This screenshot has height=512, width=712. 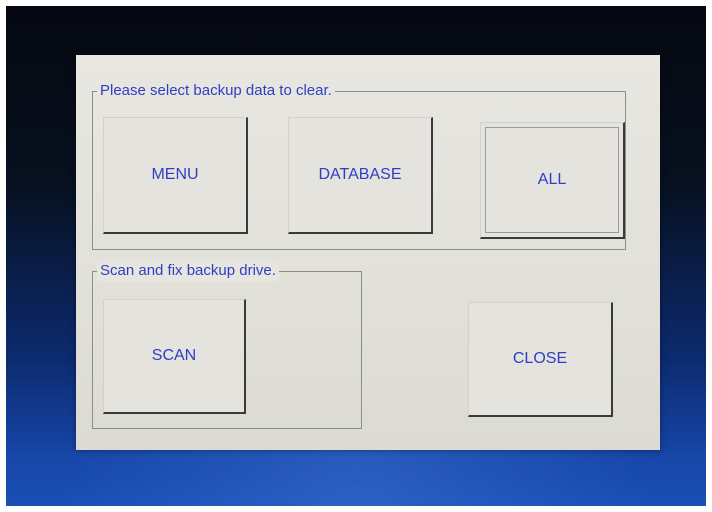 I want to click on all-button-label: ALL, so click(x=552, y=179).